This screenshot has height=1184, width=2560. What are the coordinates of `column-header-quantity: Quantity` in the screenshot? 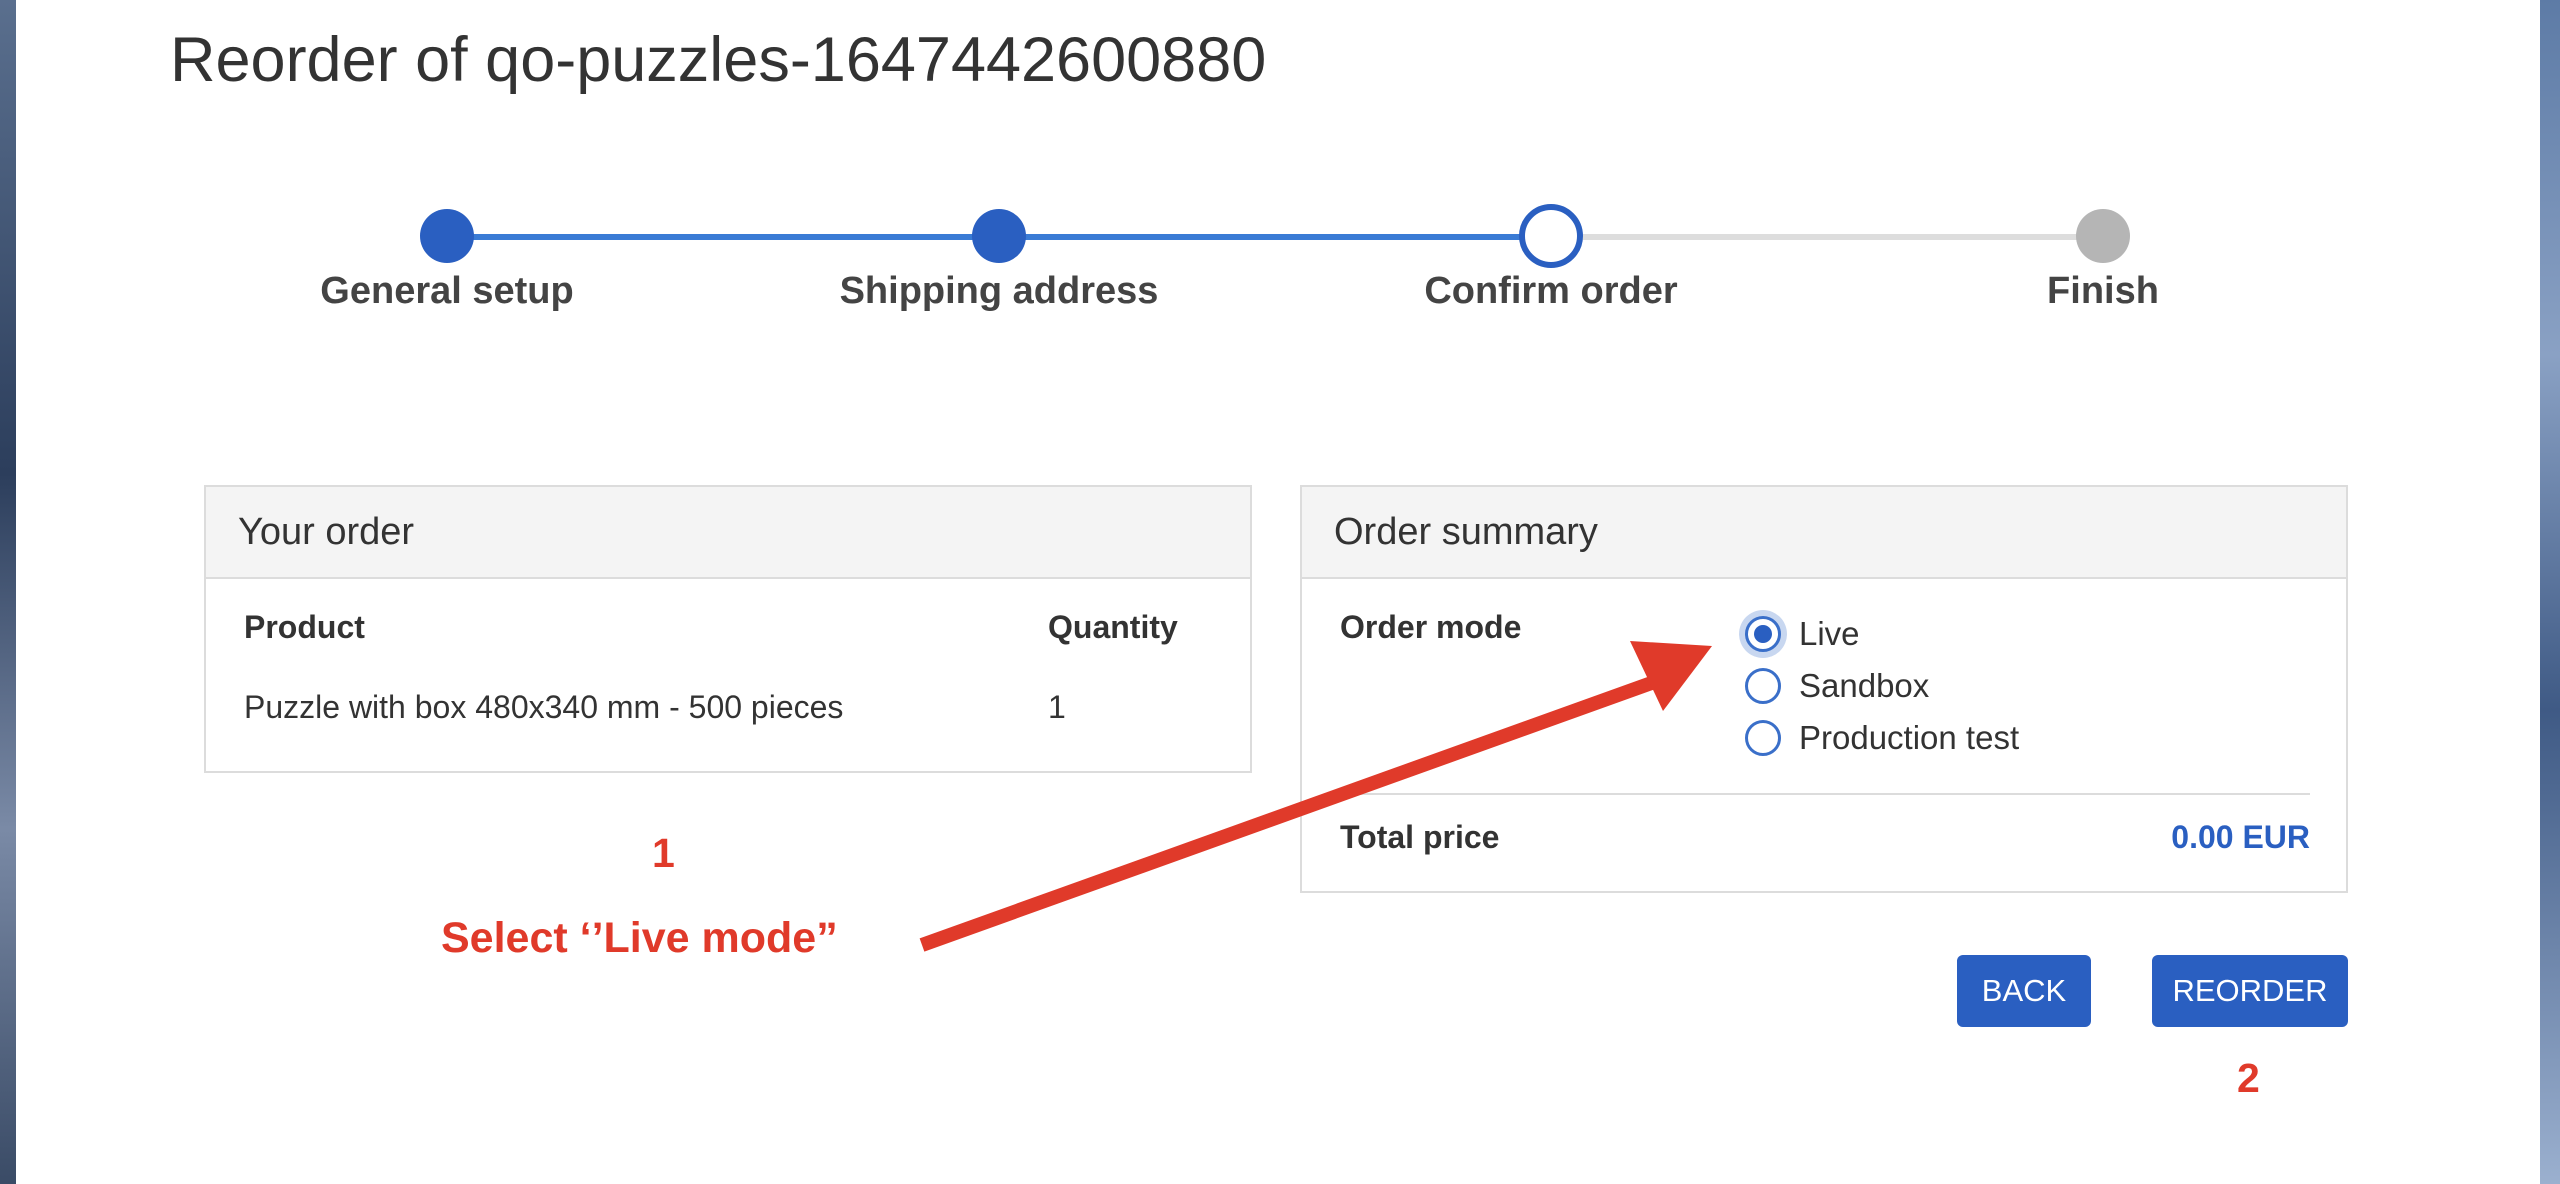 It's located at (1113, 627).